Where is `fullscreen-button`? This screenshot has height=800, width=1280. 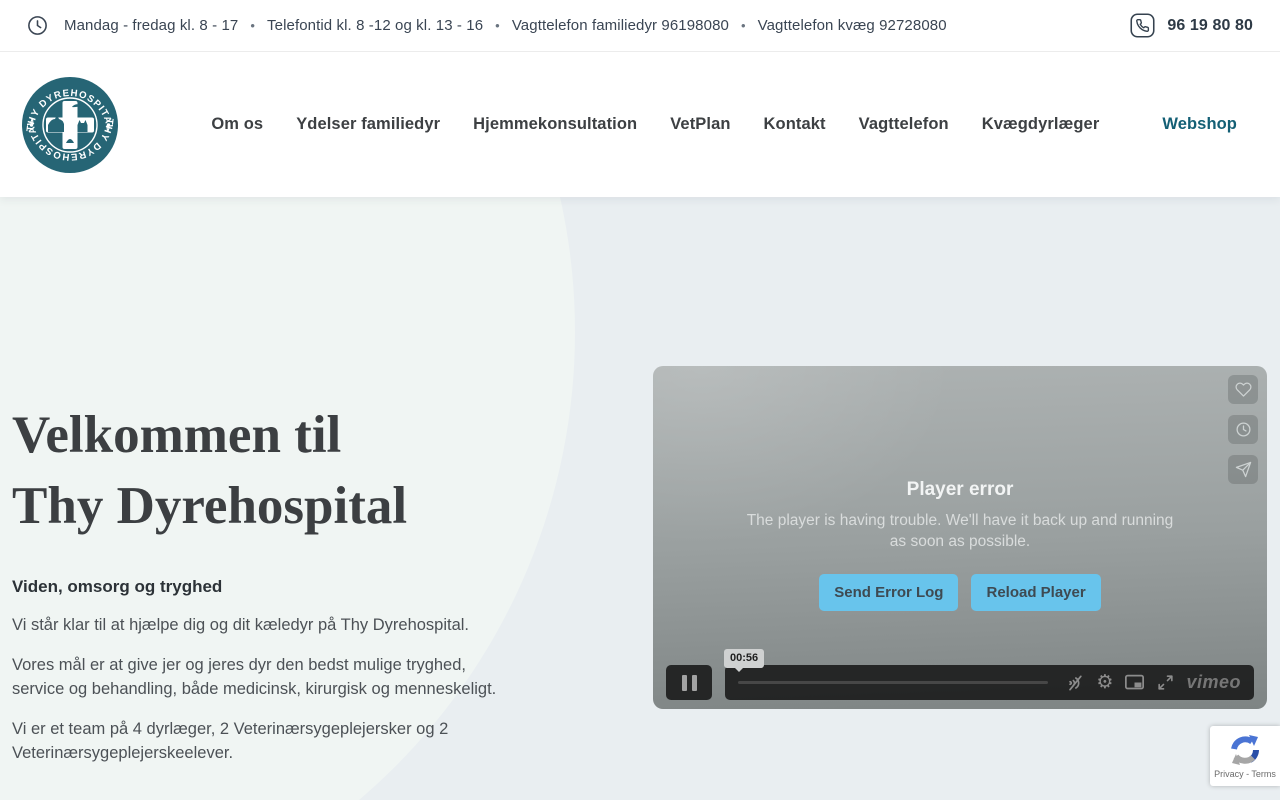
fullscreen-button is located at coordinates (1165, 682).